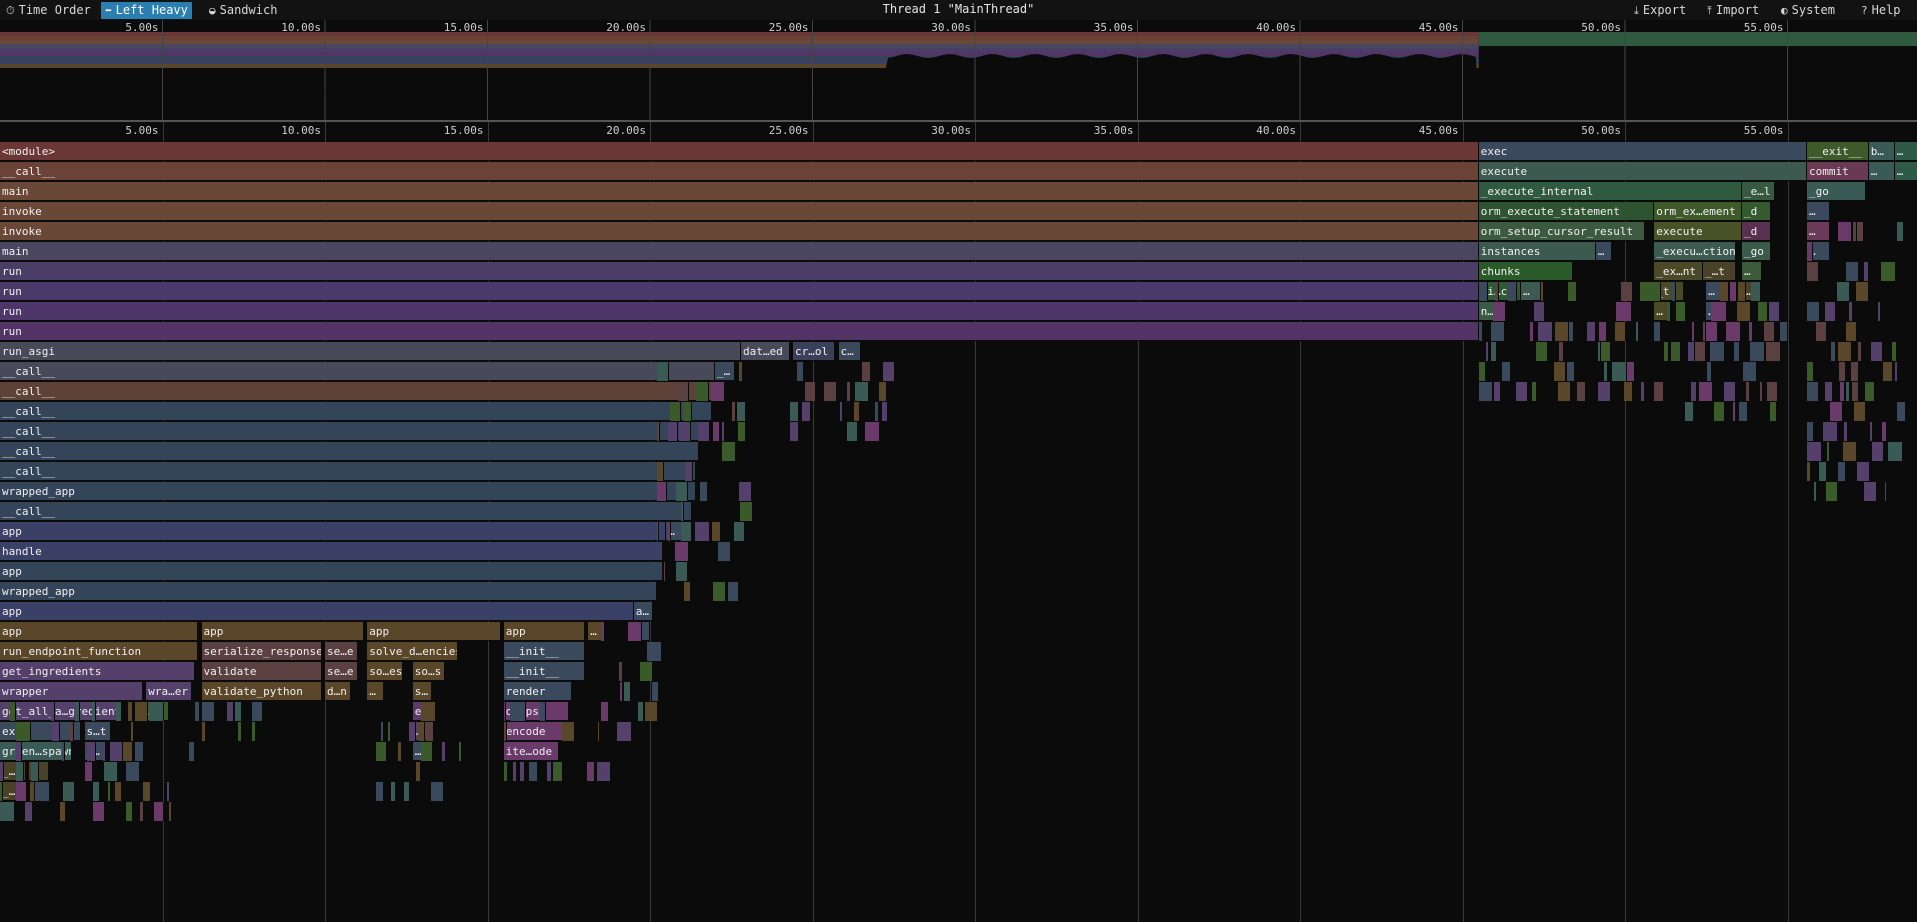 Image resolution: width=1917 pixels, height=922 pixels. What do you see at coordinates (261, 651) in the screenshot?
I see `flame-frame: serialize_response` at bounding box center [261, 651].